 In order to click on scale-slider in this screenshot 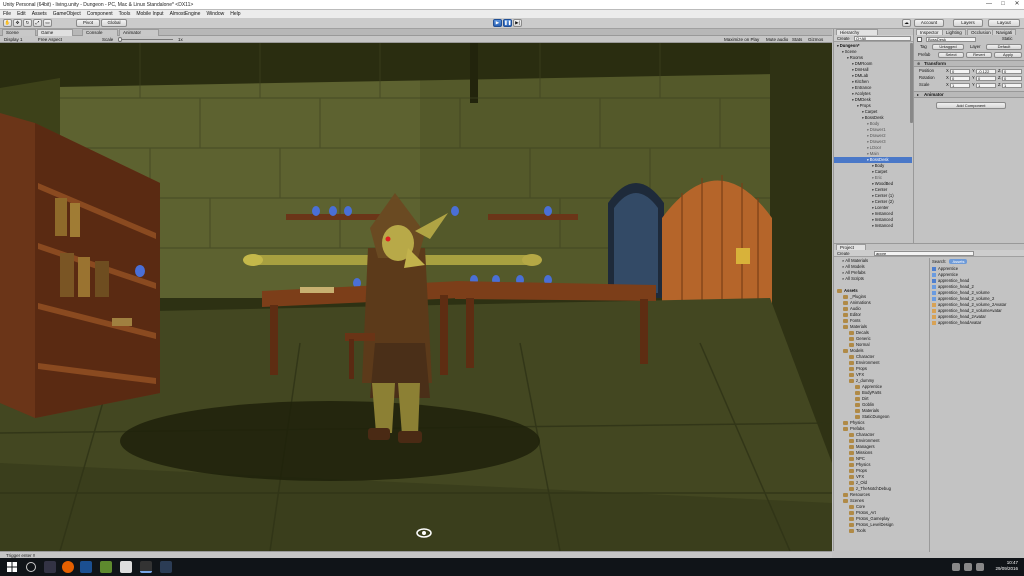, I will do `click(145, 39)`.